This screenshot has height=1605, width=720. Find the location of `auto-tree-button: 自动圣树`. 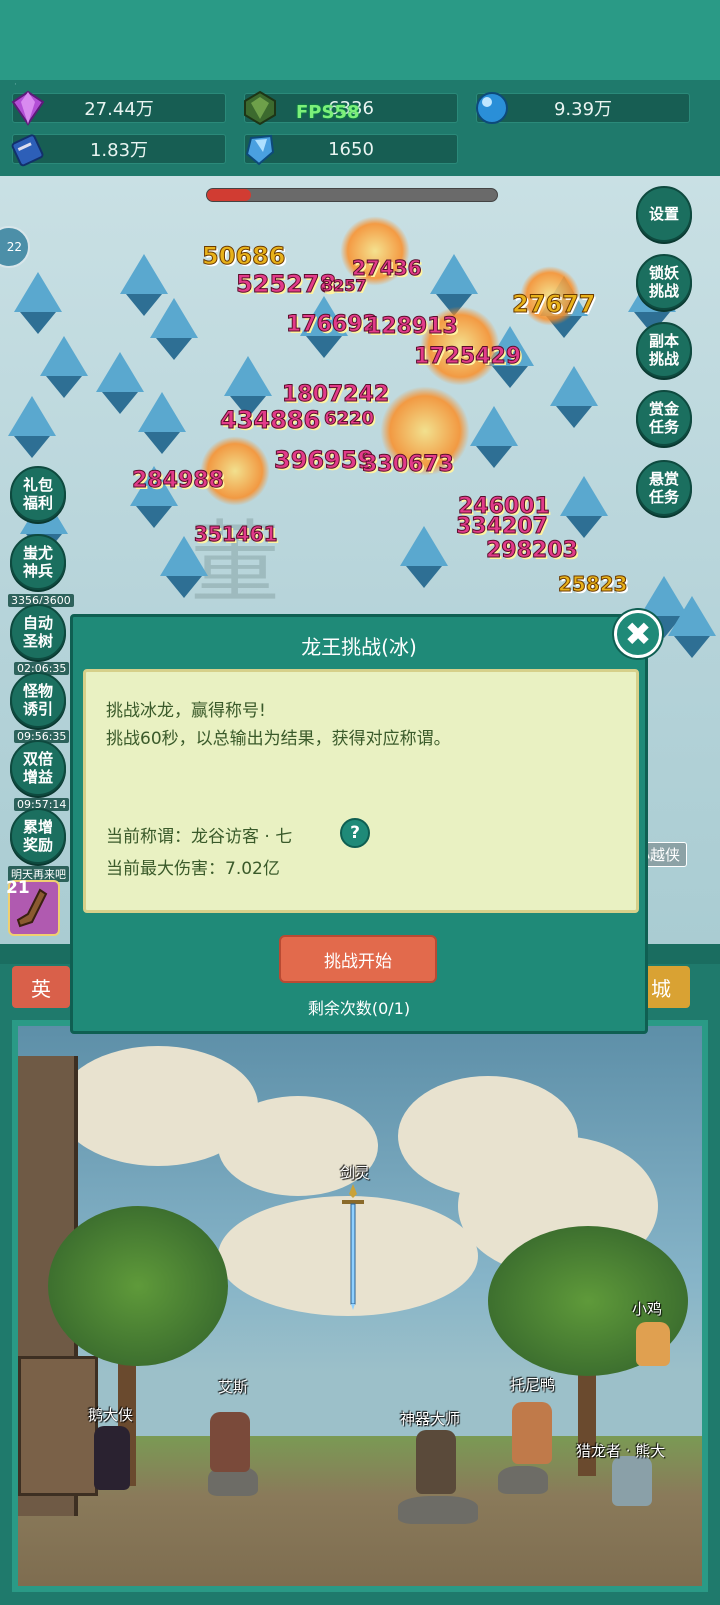

auto-tree-button: 自动圣树 is located at coordinates (38, 632).